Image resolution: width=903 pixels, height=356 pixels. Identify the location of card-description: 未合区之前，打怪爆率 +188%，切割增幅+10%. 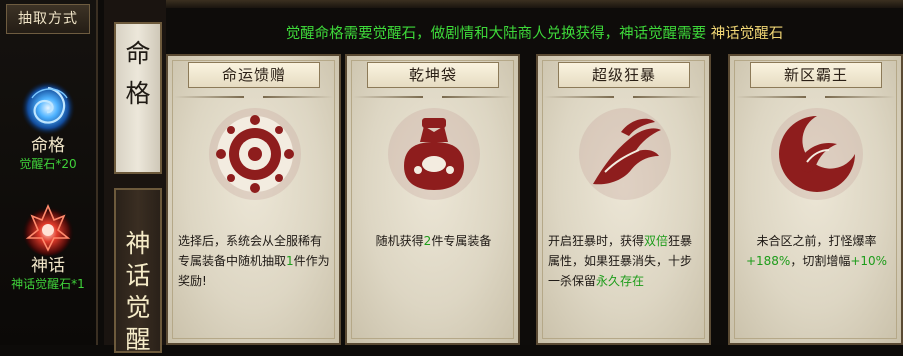
(816, 251).